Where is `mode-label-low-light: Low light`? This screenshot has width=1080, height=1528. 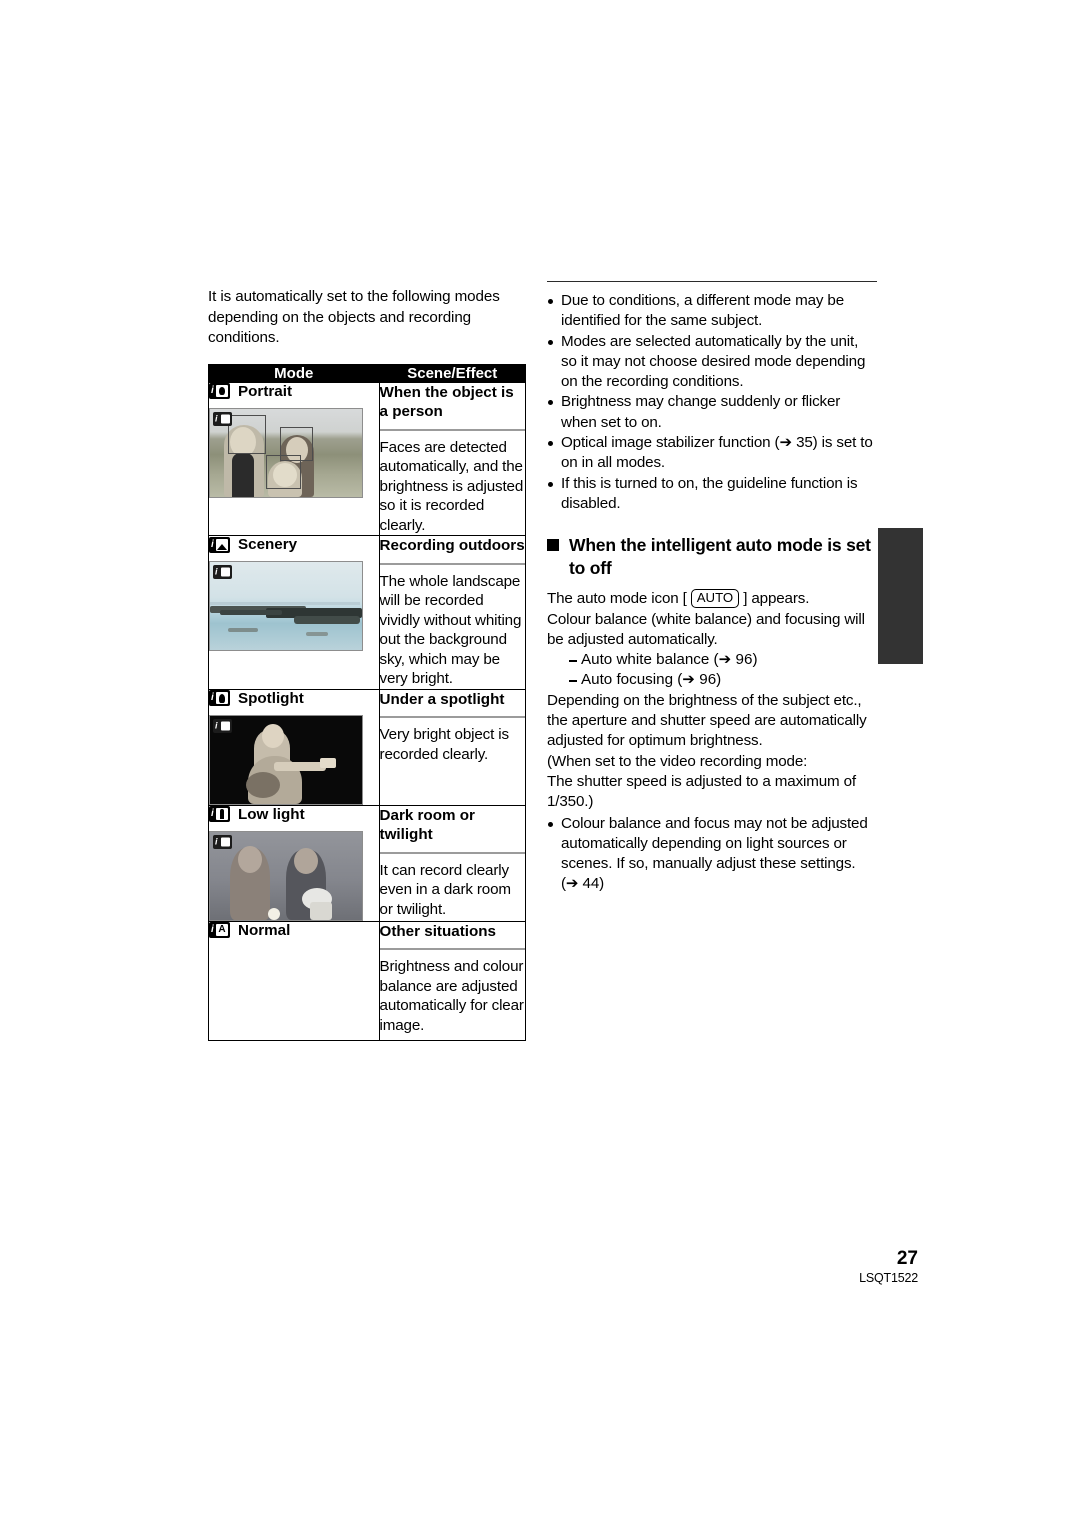 mode-label-low-light: Low light is located at coordinates (294, 814).